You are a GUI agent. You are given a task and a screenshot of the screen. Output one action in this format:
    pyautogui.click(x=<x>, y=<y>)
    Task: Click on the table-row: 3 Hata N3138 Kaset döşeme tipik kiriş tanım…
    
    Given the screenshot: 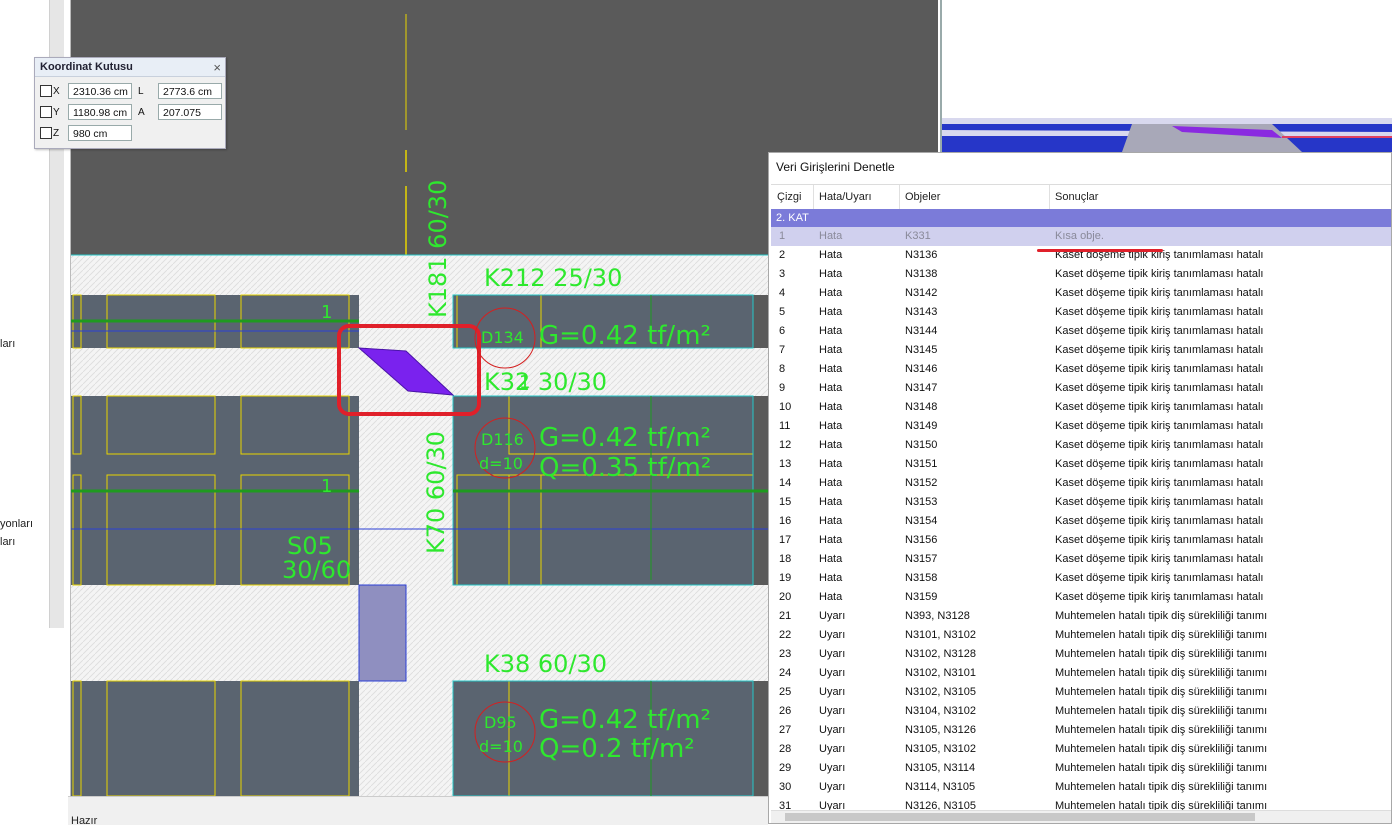 What is the action you would take?
    pyautogui.click(x=1081, y=274)
    